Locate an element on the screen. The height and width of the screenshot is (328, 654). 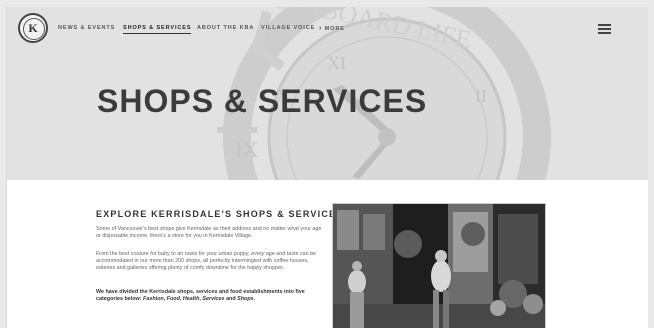
nav-shops-services: SHOPS & SERVICES is located at coordinates (157, 29).